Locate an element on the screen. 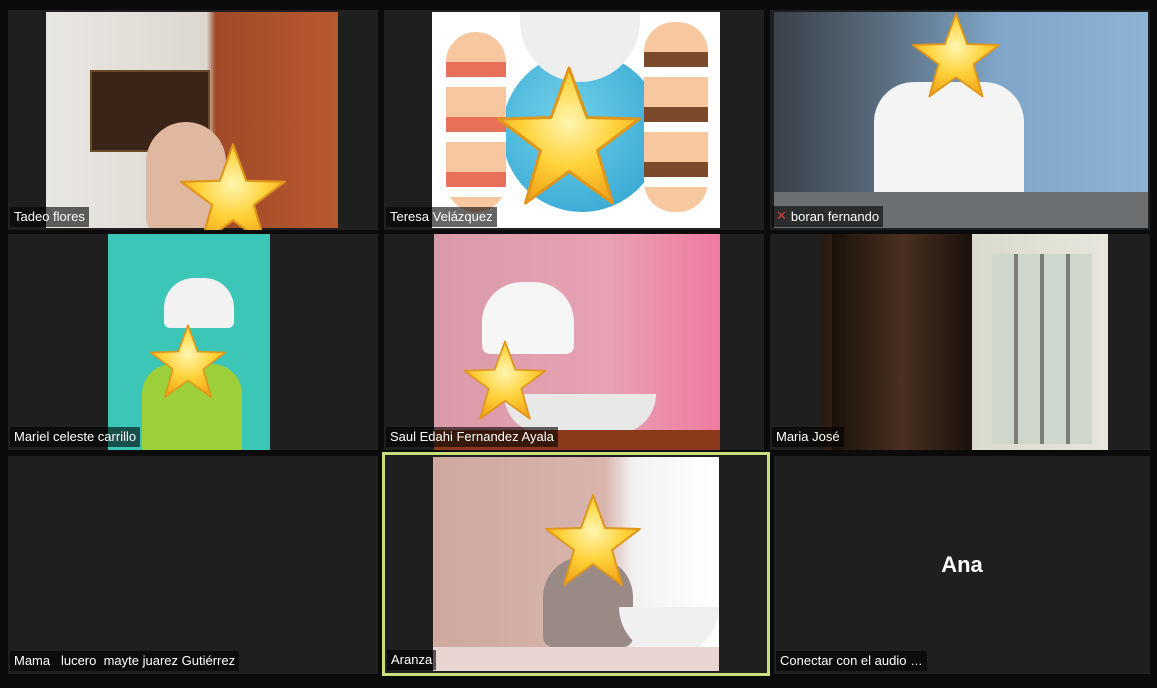 The height and width of the screenshot is (688, 1157). participant-display-name: Ana is located at coordinates (962, 564).